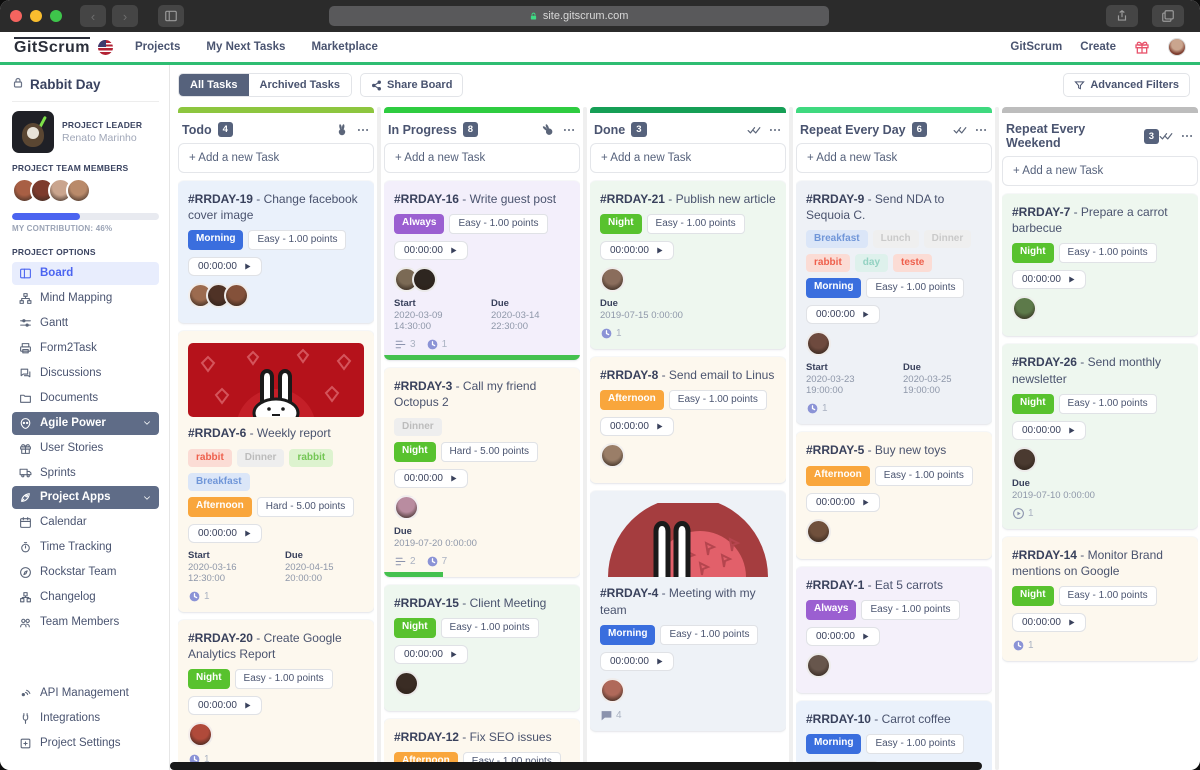 The image size is (1200, 770). Describe the element at coordinates (85, 398) in the screenshot. I see `sidebar-item-documents: Documents` at that location.